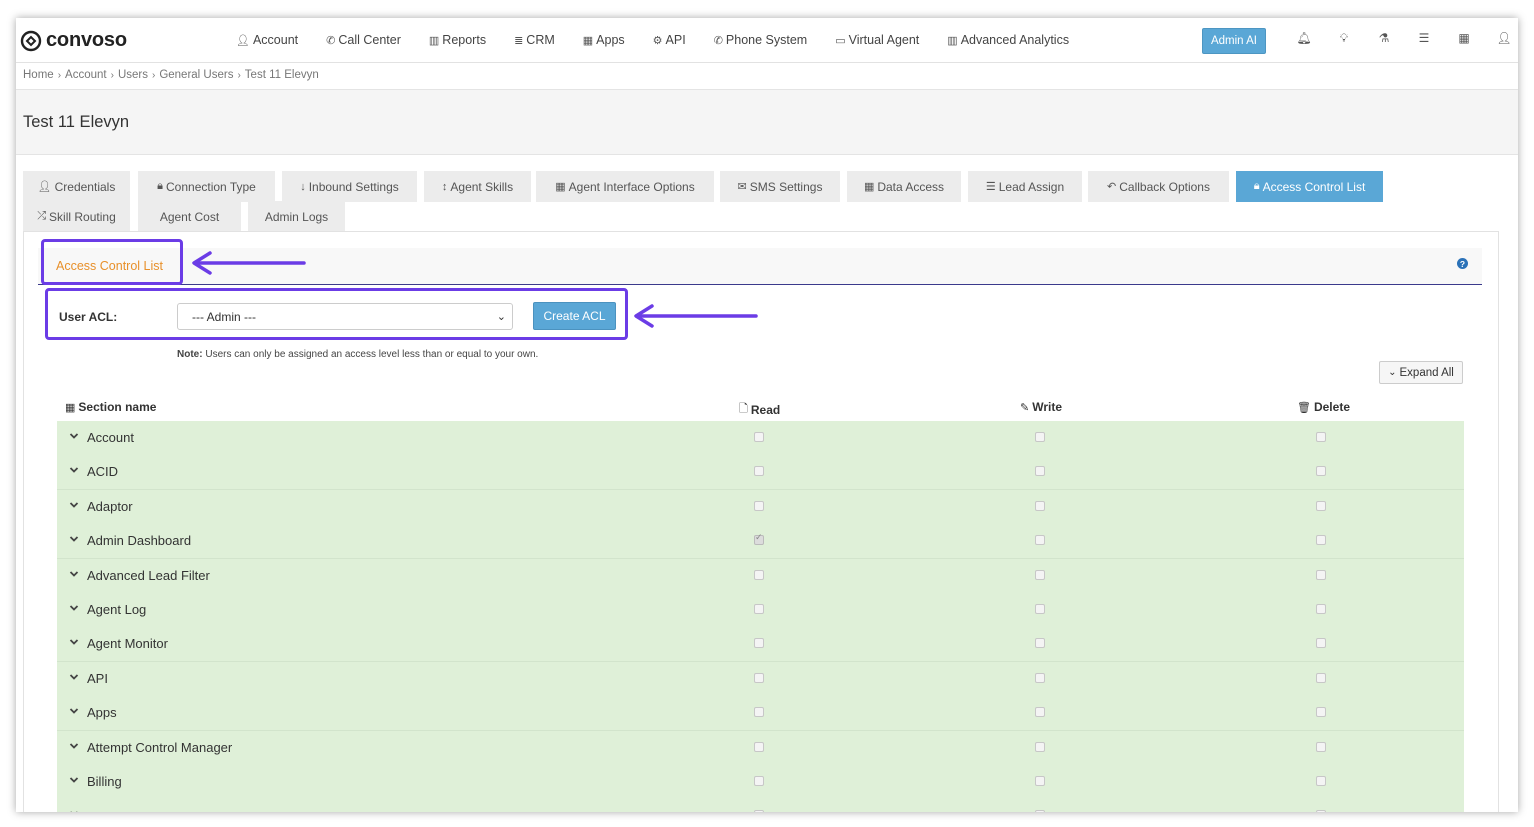 The height and width of the screenshot is (827, 1534). What do you see at coordinates (631, 186) in the screenshot?
I see `tab-label: Agent Interface Options` at bounding box center [631, 186].